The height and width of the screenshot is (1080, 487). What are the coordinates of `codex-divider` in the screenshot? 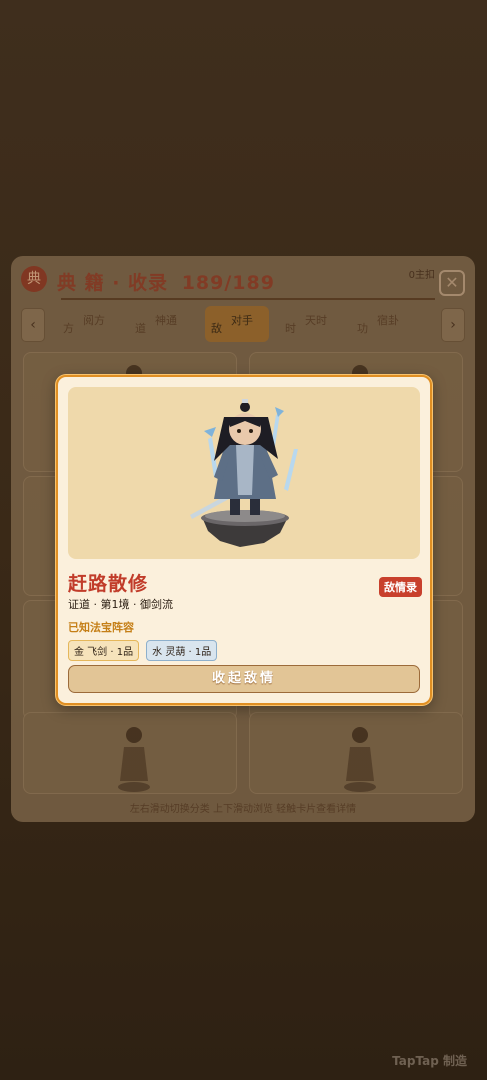 It's located at (248, 299).